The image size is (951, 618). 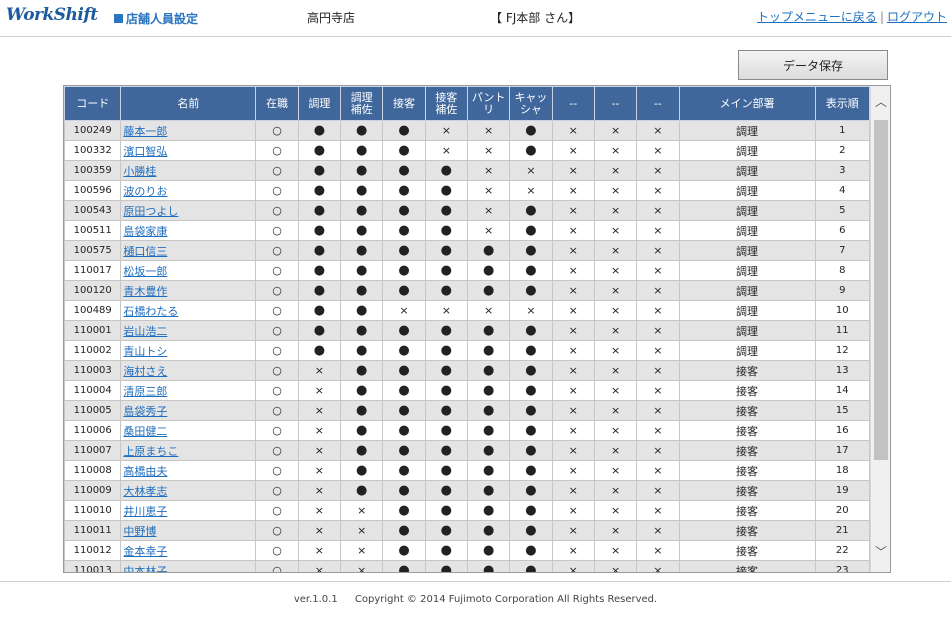 I want to click on display-order-cell: 8, so click(x=842, y=270).